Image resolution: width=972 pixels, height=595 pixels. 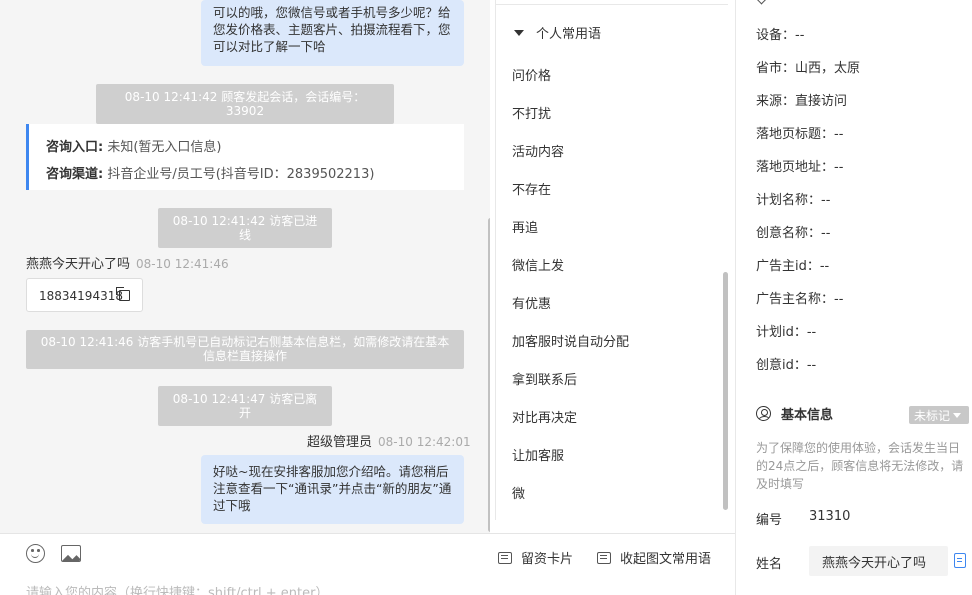 What do you see at coordinates (538, 150) in the screenshot?
I see `phrase-item: 活动内容` at bounding box center [538, 150].